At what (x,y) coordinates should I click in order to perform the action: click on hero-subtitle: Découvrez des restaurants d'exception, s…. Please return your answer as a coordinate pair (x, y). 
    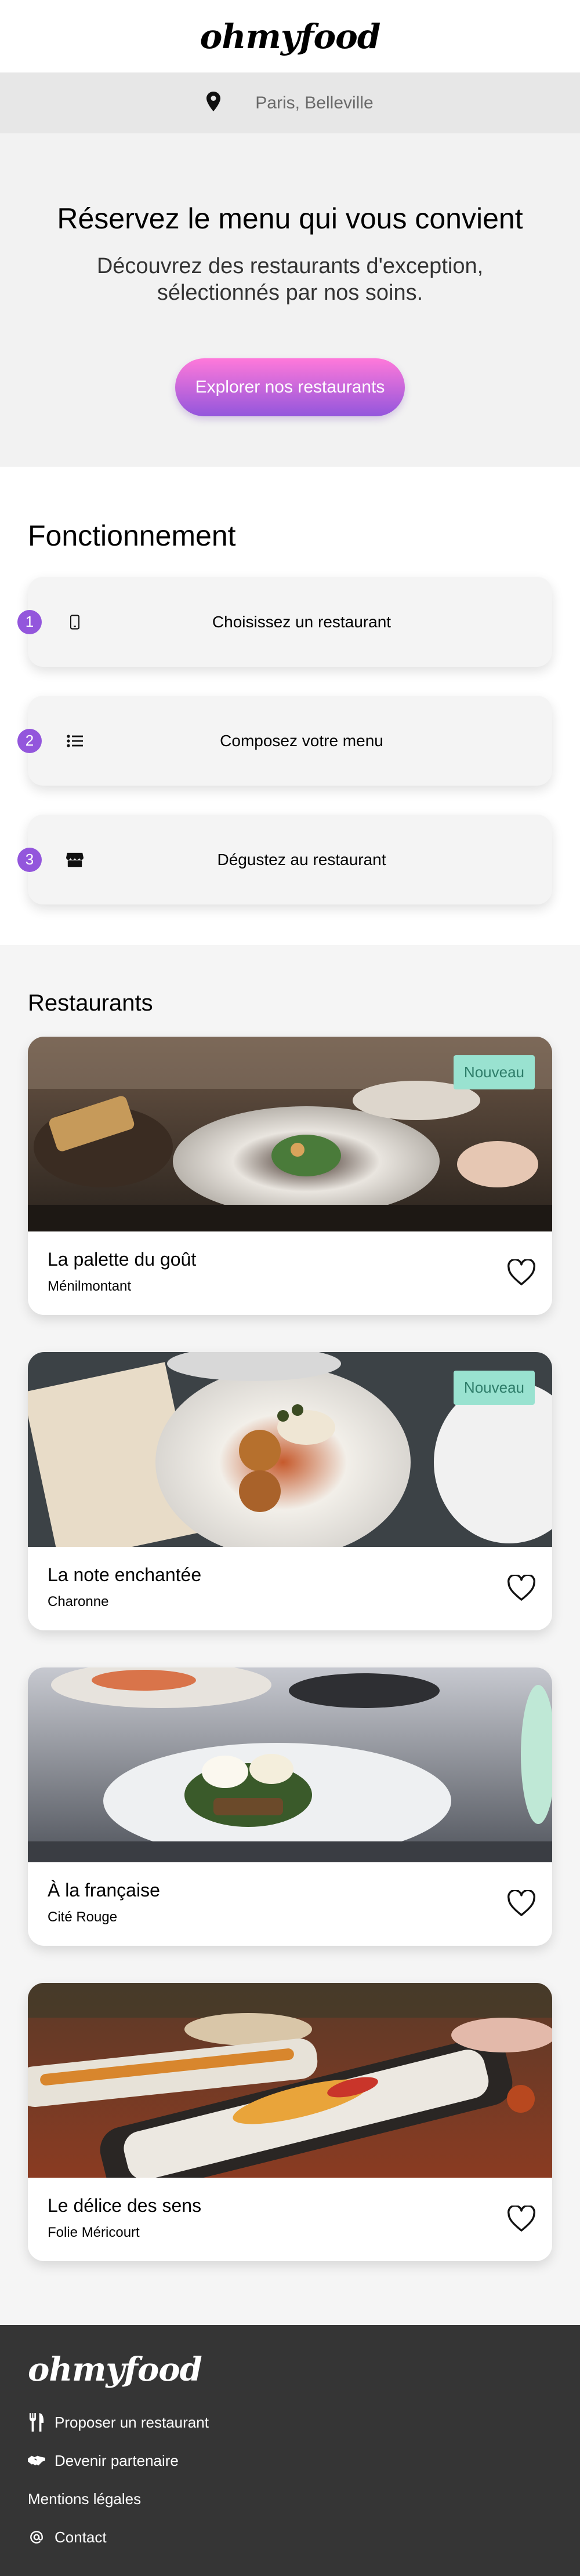
    Looking at the image, I should click on (290, 279).